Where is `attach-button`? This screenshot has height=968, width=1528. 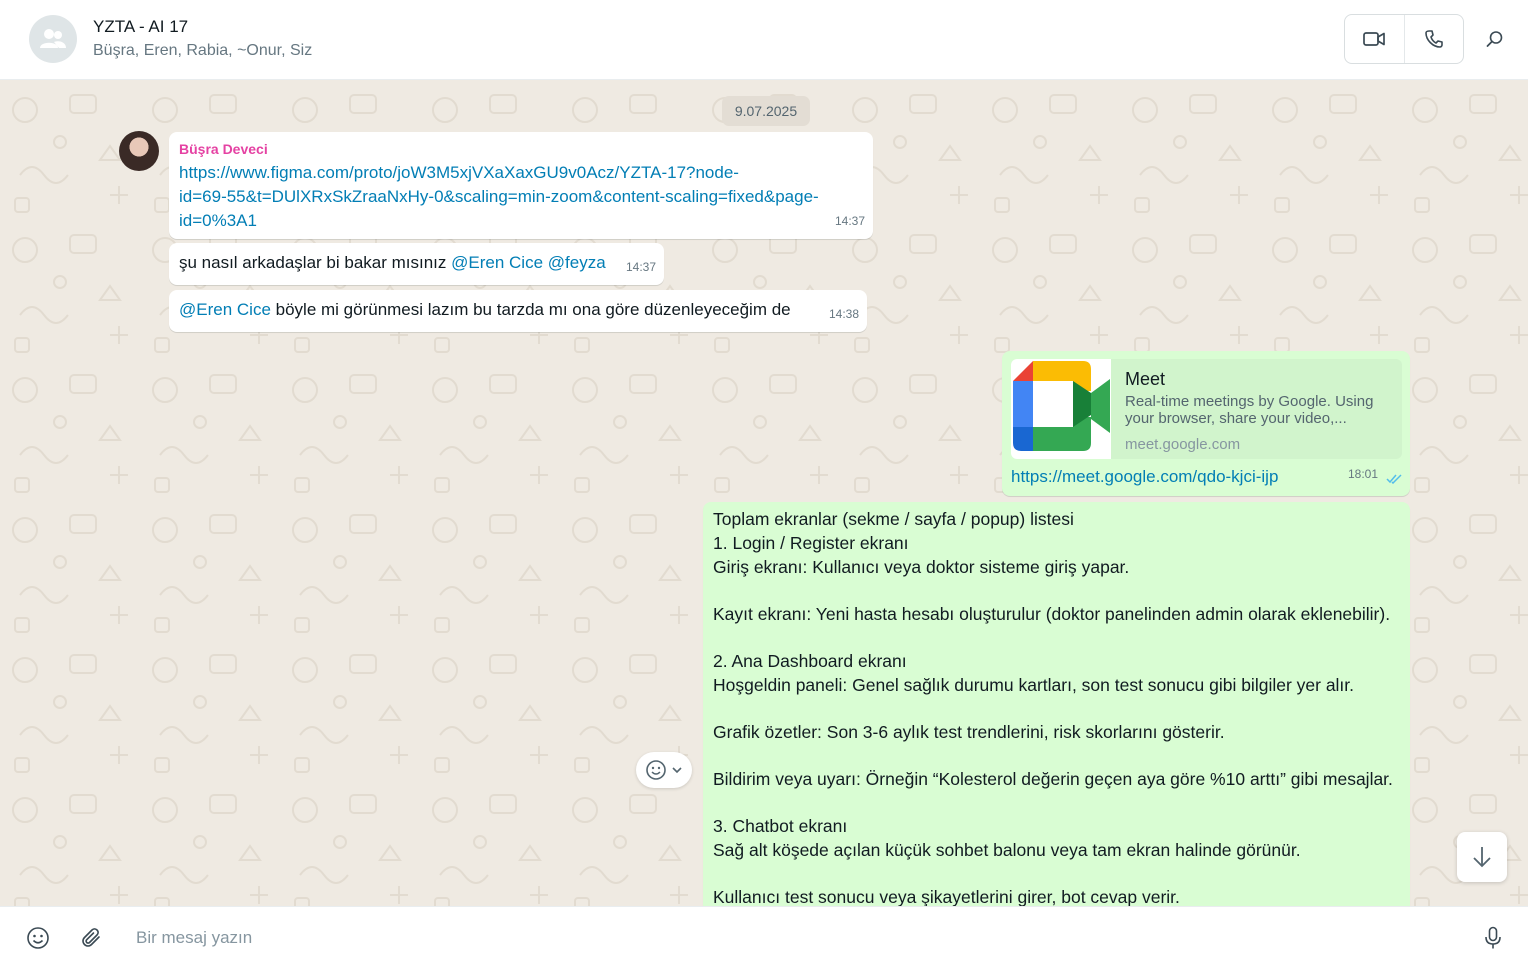
attach-button is located at coordinates (92, 938).